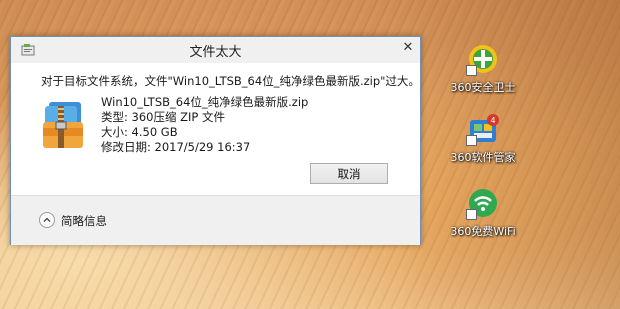  Describe the element at coordinates (349, 173) in the screenshot. I see `cancel-button: 取消` at that location.